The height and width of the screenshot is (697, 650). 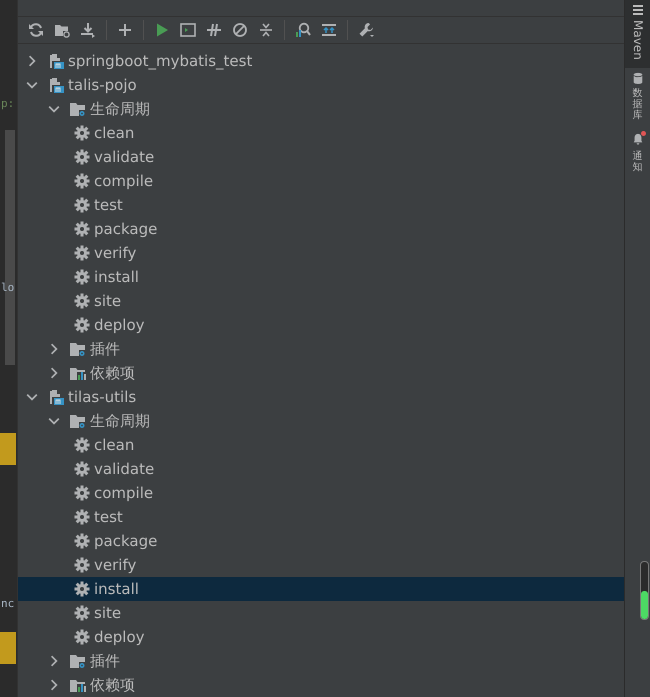 What do you see at coordinates (7, 603) in the screenshot?
I see `code-fragment: nc` at bounding box center [7, 603].